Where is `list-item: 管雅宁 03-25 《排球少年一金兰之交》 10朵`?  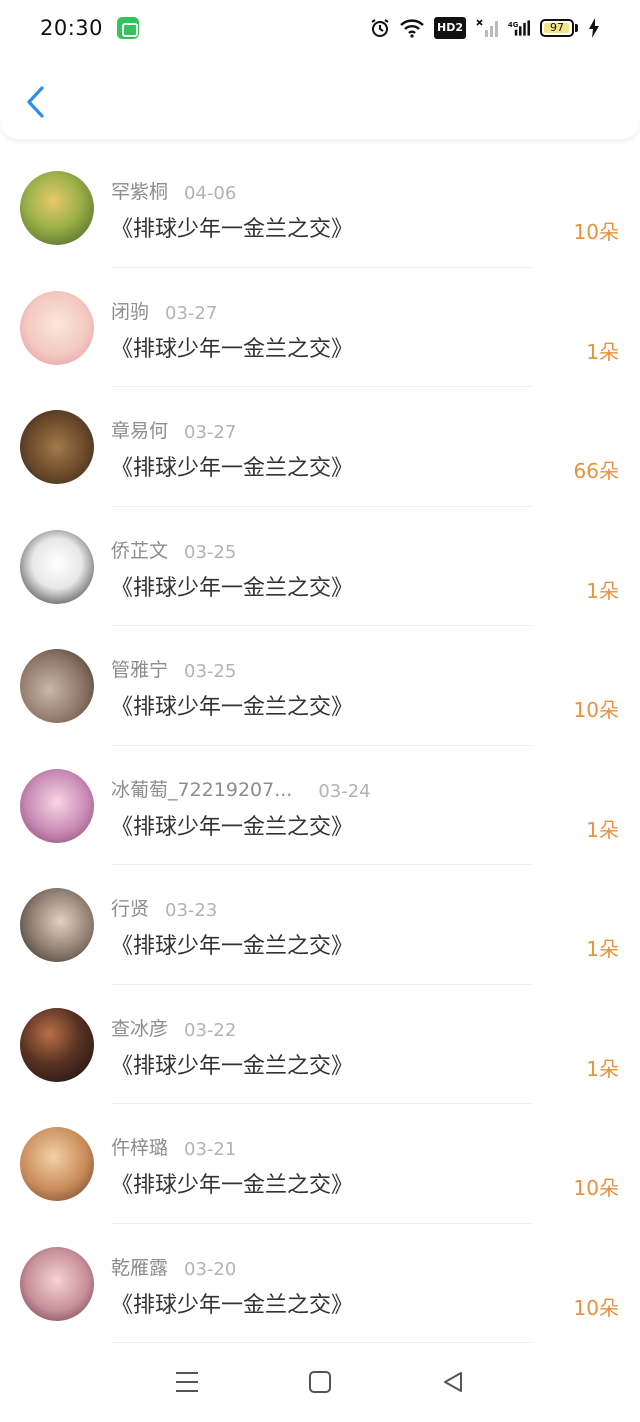
list-item: 管雅宁 03-25 《排球少年一金兰之交》 10朵 is located at coordinates (320, 686).